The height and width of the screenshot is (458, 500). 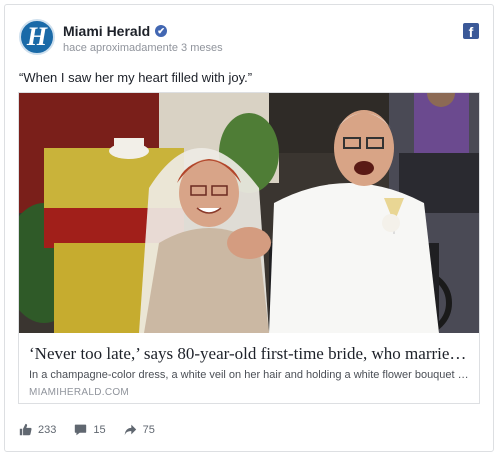 What do you see at coordinates (143, 48) in the screenshot?
I see `post-timestamp: hace aproximadamente 3 meses` at bounding box center [143, 48].